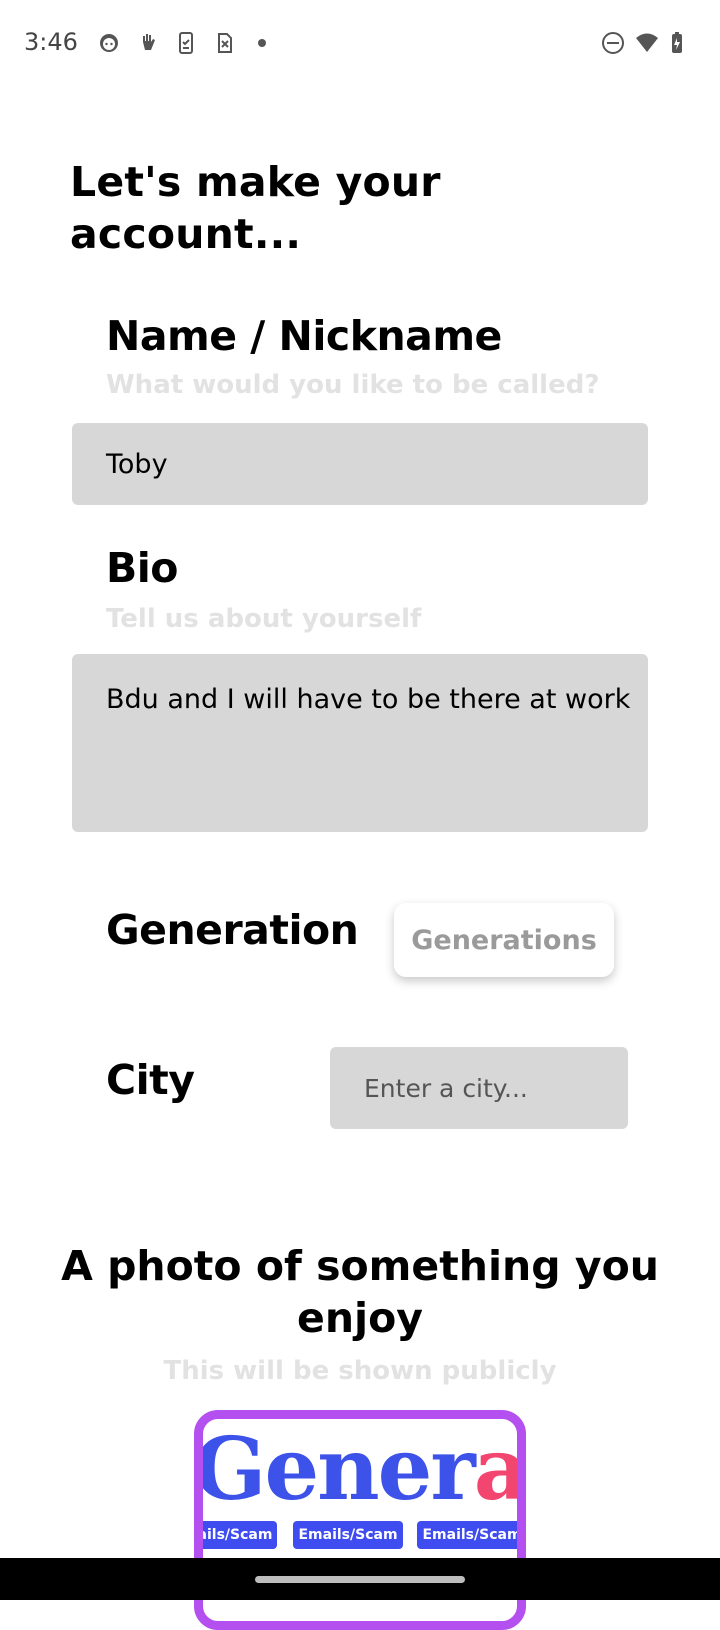 The image size is (720, 1630). I want to click on generations-button: Generations, so click(504, 940).